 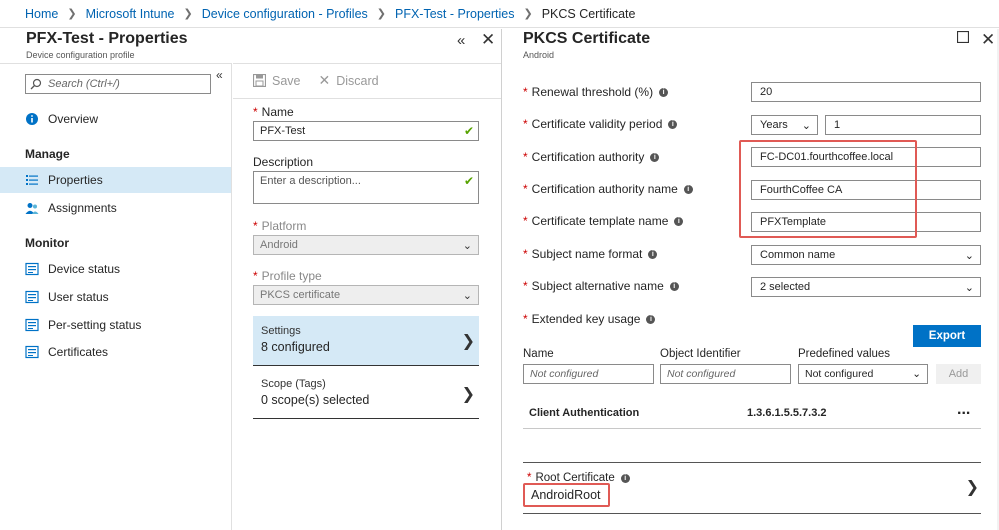 I want to click on subject-format-select: Common name ⌄, so click(x=866, y=255).